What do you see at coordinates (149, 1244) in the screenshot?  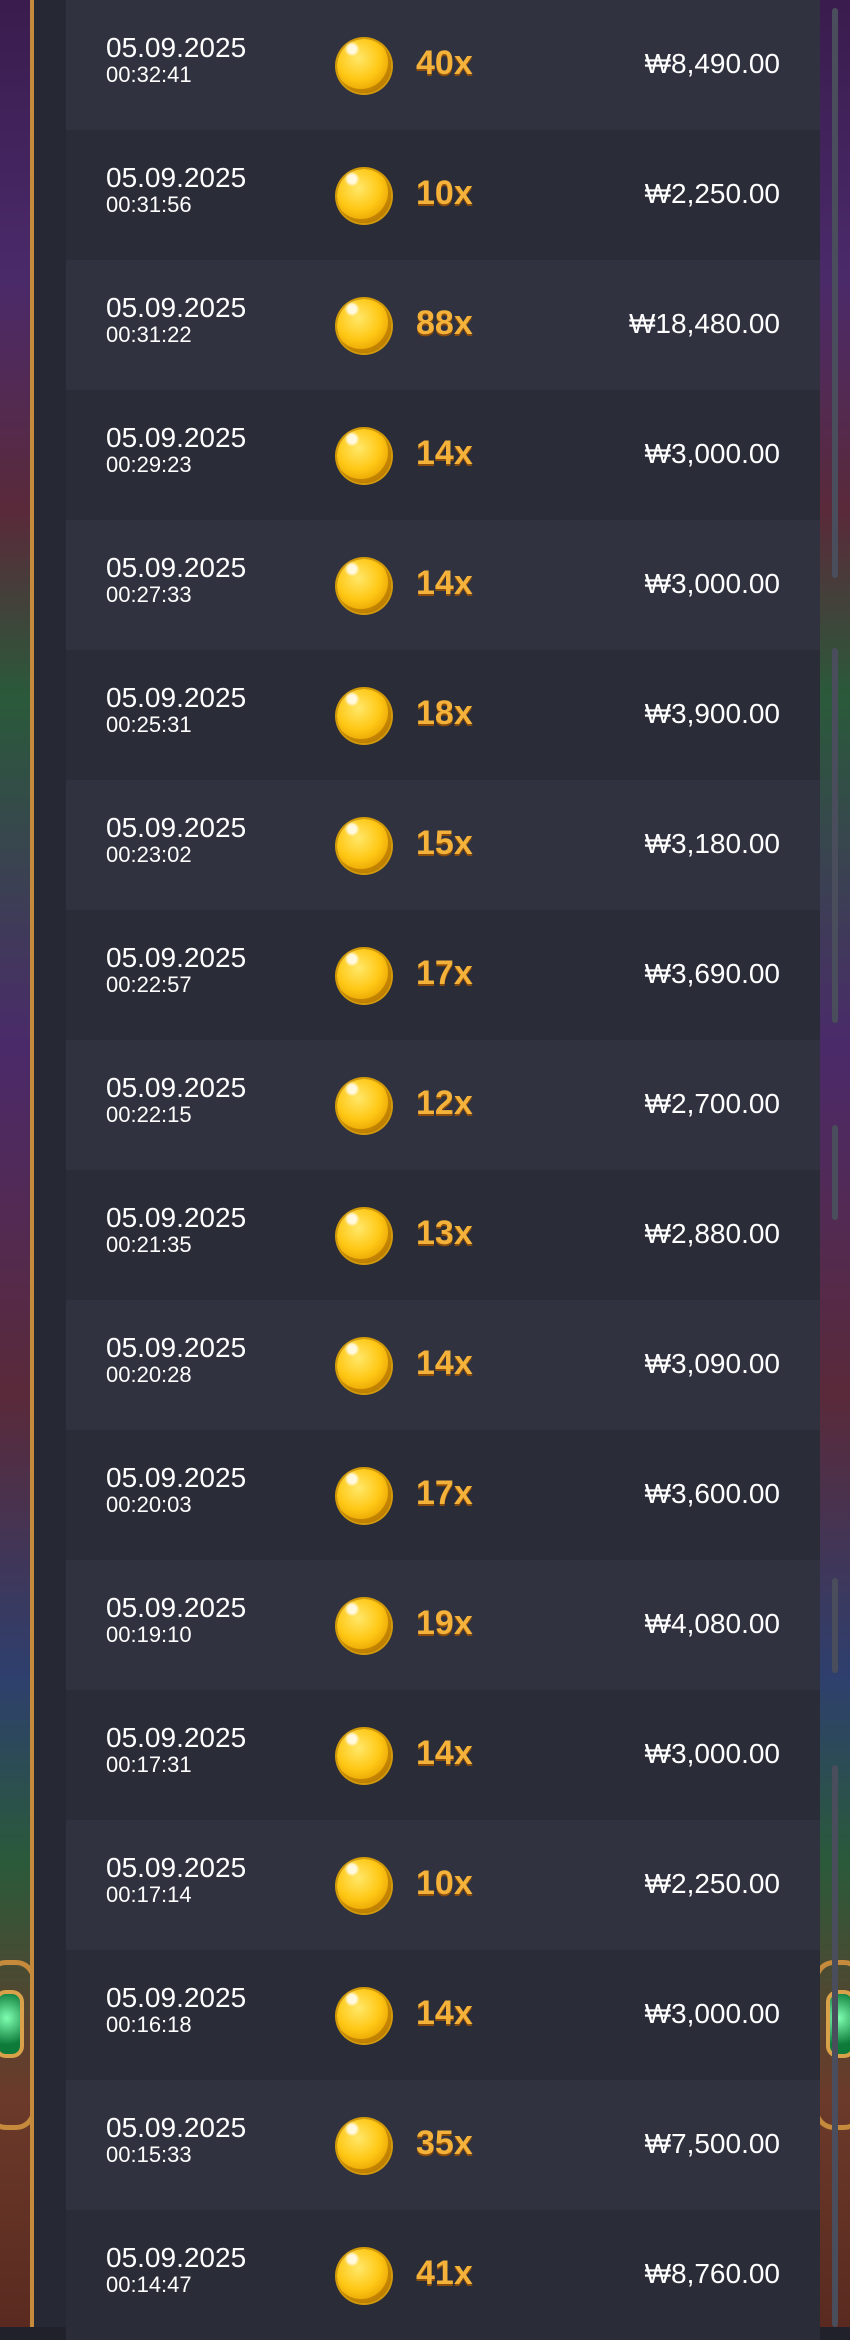 I see `row-time: 00:21:35` at bounding box center [149, 1244].